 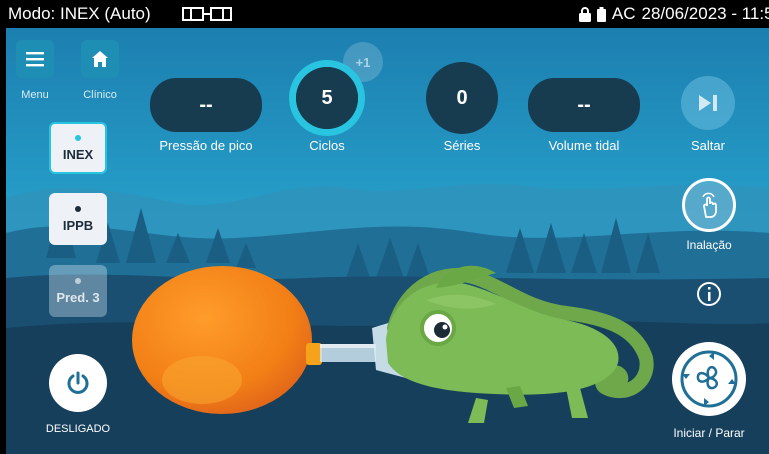 What do you see at coordinates (462, 98) in the screenshot?
I see `series-value: 0` at bounding box center [462, 98].